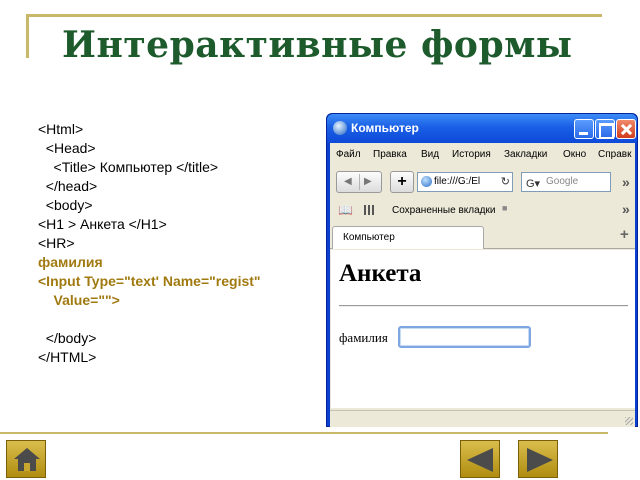 The width and height of the screenshot is (640, 480). I want to click on forward-arrow-icon: ▶, so click(368, 181).